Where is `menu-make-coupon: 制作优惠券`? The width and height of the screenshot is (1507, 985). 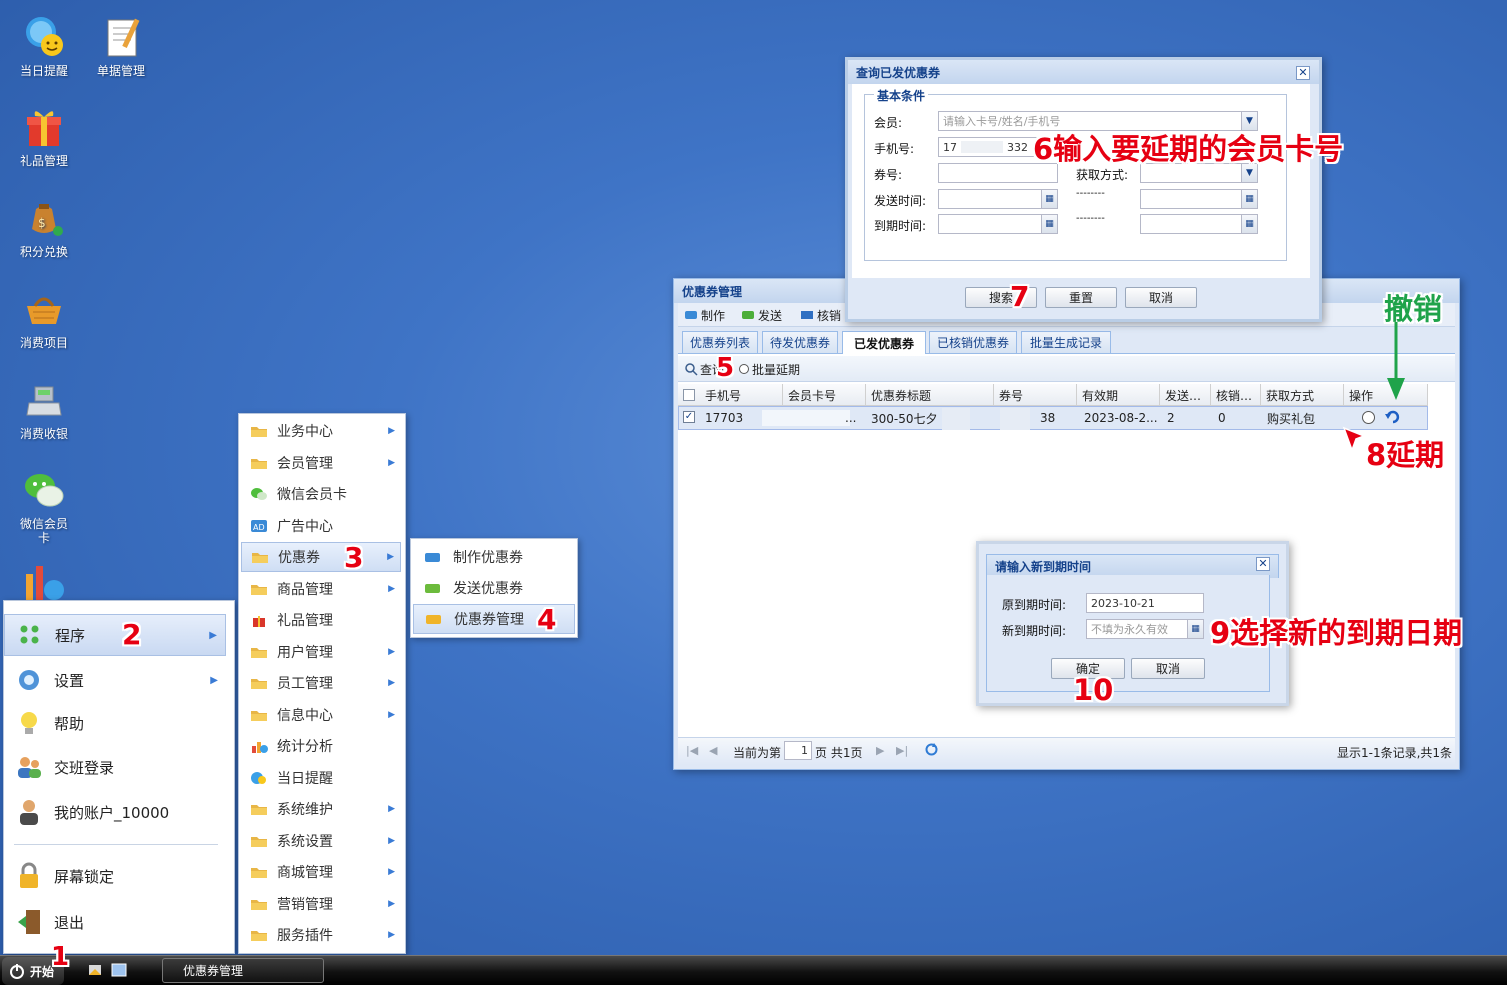
menu-make-coupon: 制作优惠券 is located at coordinates (494, 557).